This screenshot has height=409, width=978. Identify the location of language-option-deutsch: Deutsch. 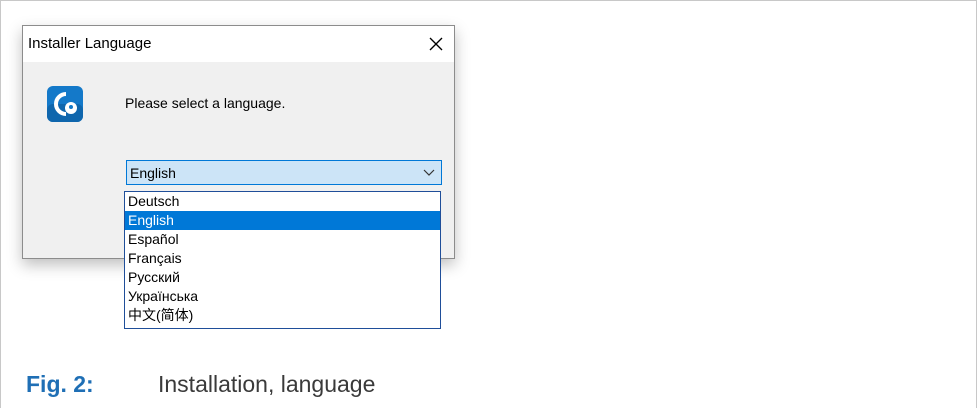
(282, 201).